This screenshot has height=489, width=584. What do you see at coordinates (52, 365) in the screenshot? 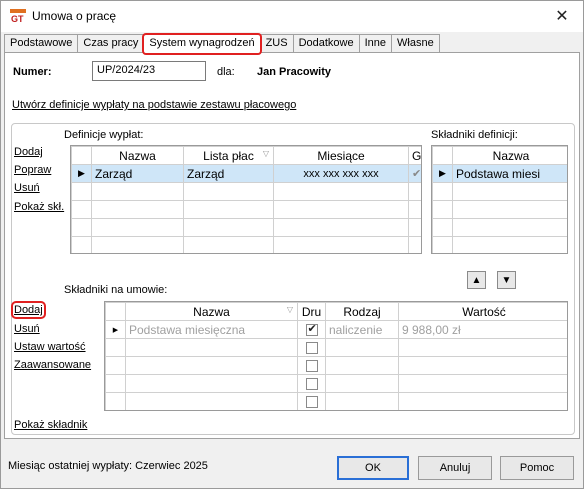
I see `component-advanced-link: Zaawansowane` at bounding box center [52, 365].